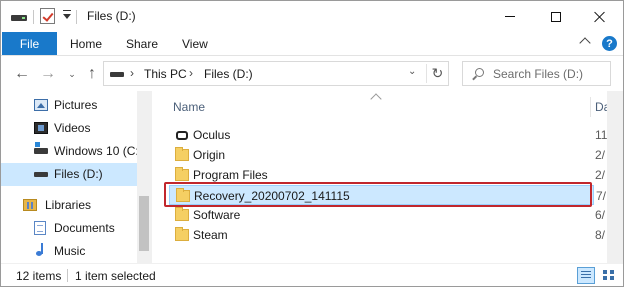 This screenshot has height=287, width=624. What do you see at coordinates (312, 274) in the screenshot?
I see `status-bar: 12 items 1 item selected` at bounding box center [312, 274].